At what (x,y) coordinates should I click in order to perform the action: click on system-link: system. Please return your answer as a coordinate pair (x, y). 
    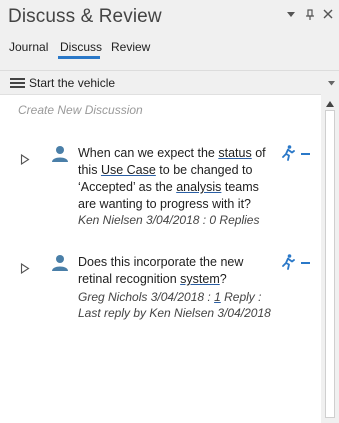
    Looking at the image, I should click on (200, 279).